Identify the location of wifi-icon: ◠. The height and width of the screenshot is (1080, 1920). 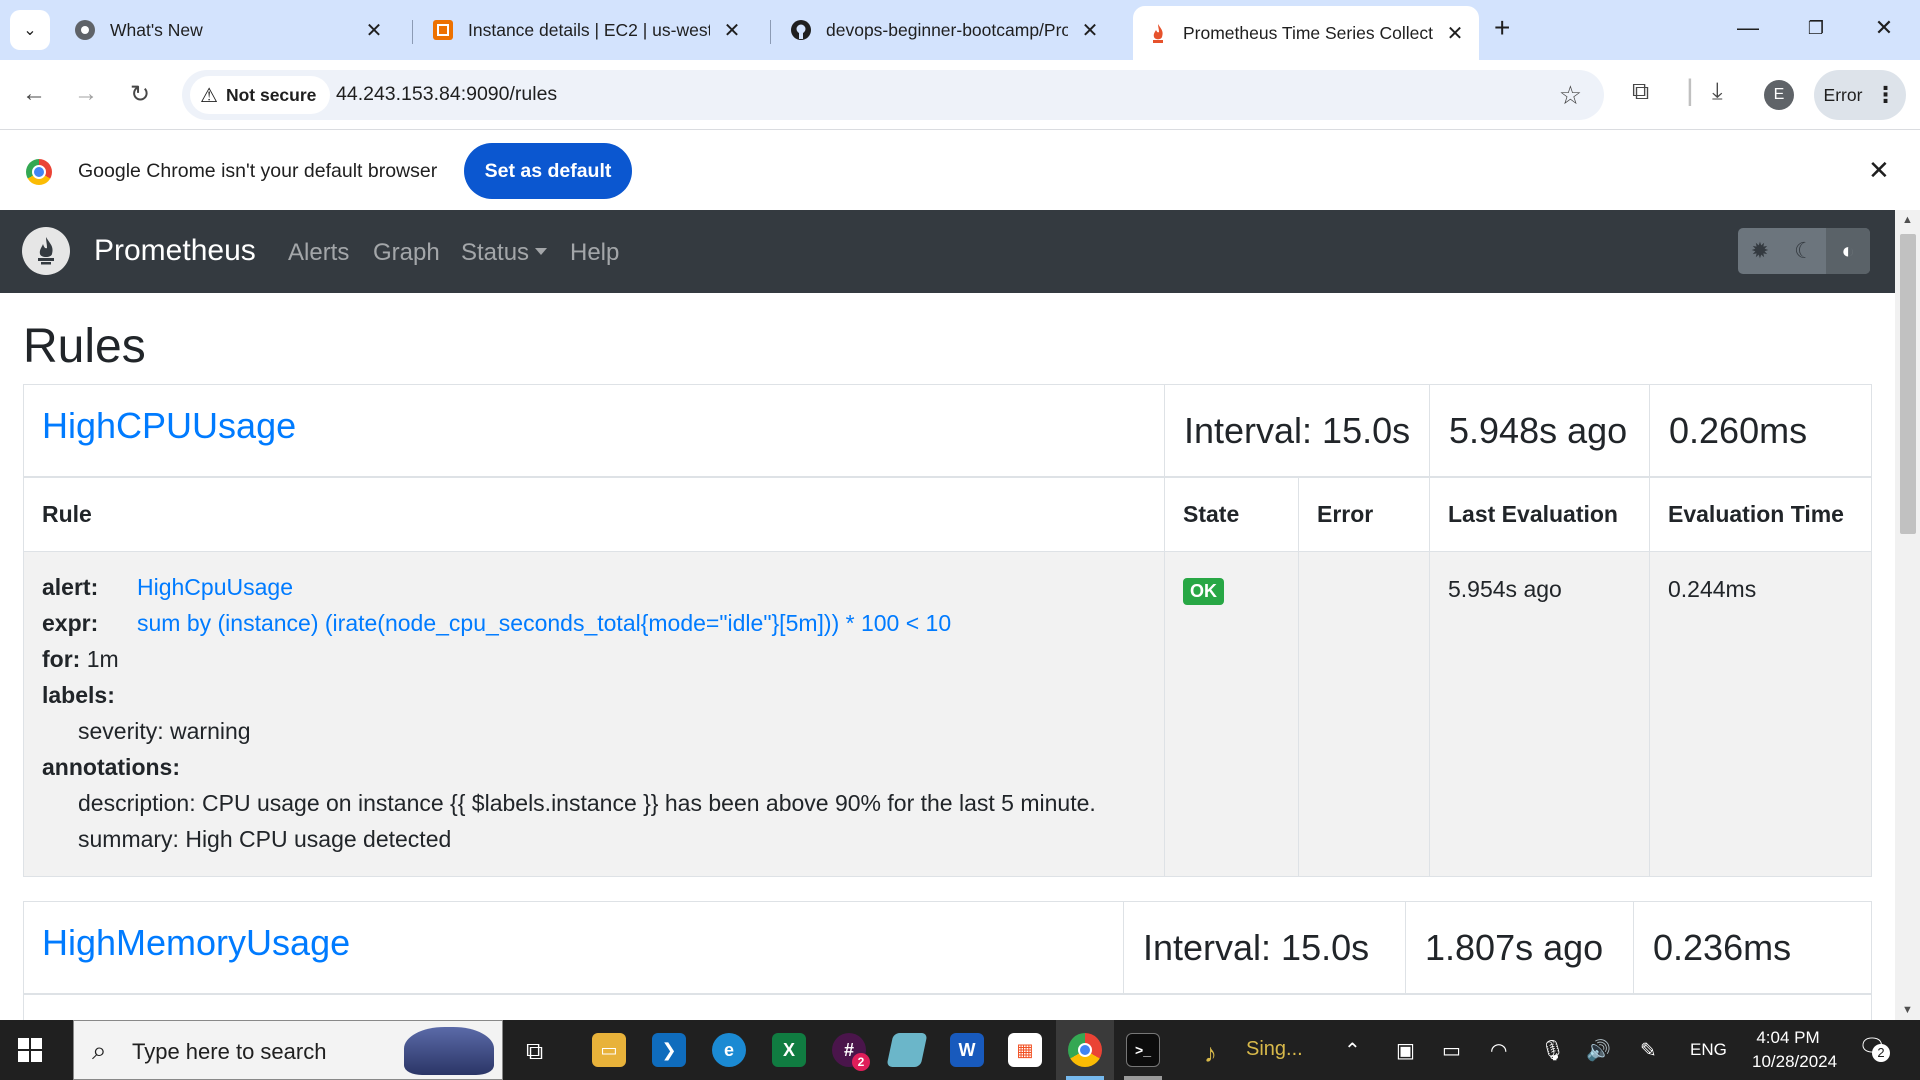
(1498, 1050).